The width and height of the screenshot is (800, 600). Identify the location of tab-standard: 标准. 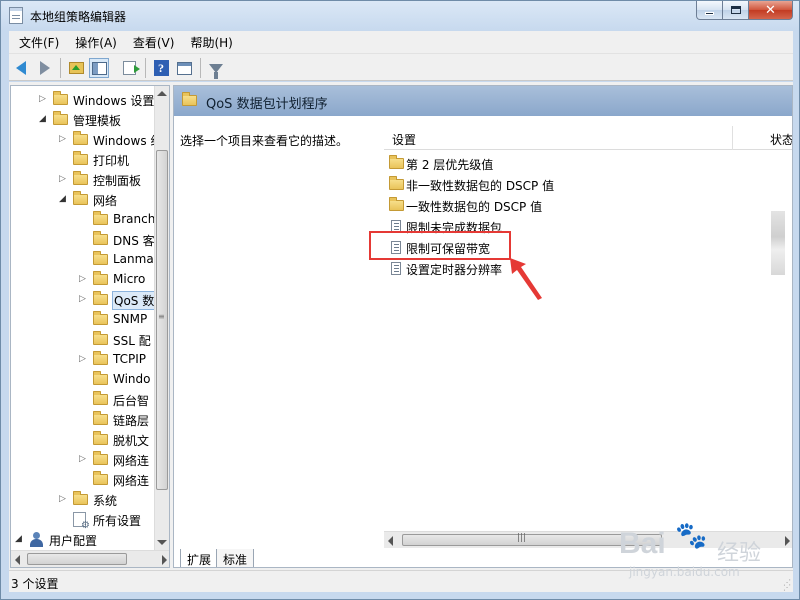
(235, 558).